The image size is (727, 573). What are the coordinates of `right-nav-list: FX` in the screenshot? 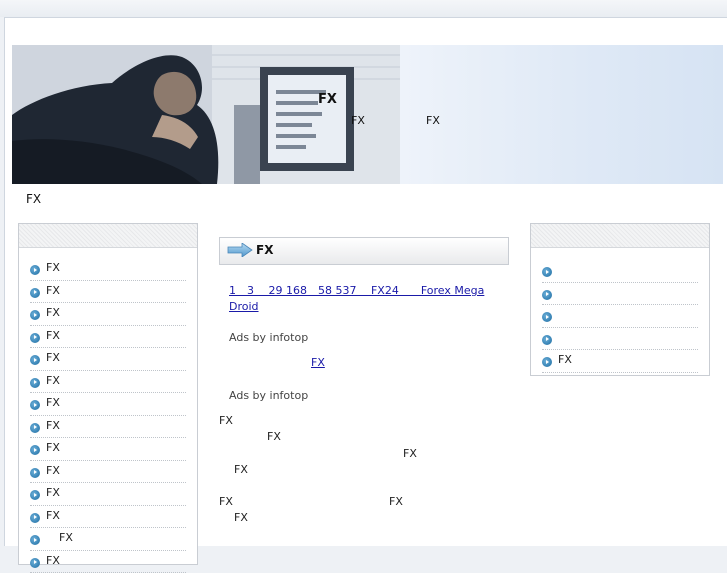 It's located at (620, 310).